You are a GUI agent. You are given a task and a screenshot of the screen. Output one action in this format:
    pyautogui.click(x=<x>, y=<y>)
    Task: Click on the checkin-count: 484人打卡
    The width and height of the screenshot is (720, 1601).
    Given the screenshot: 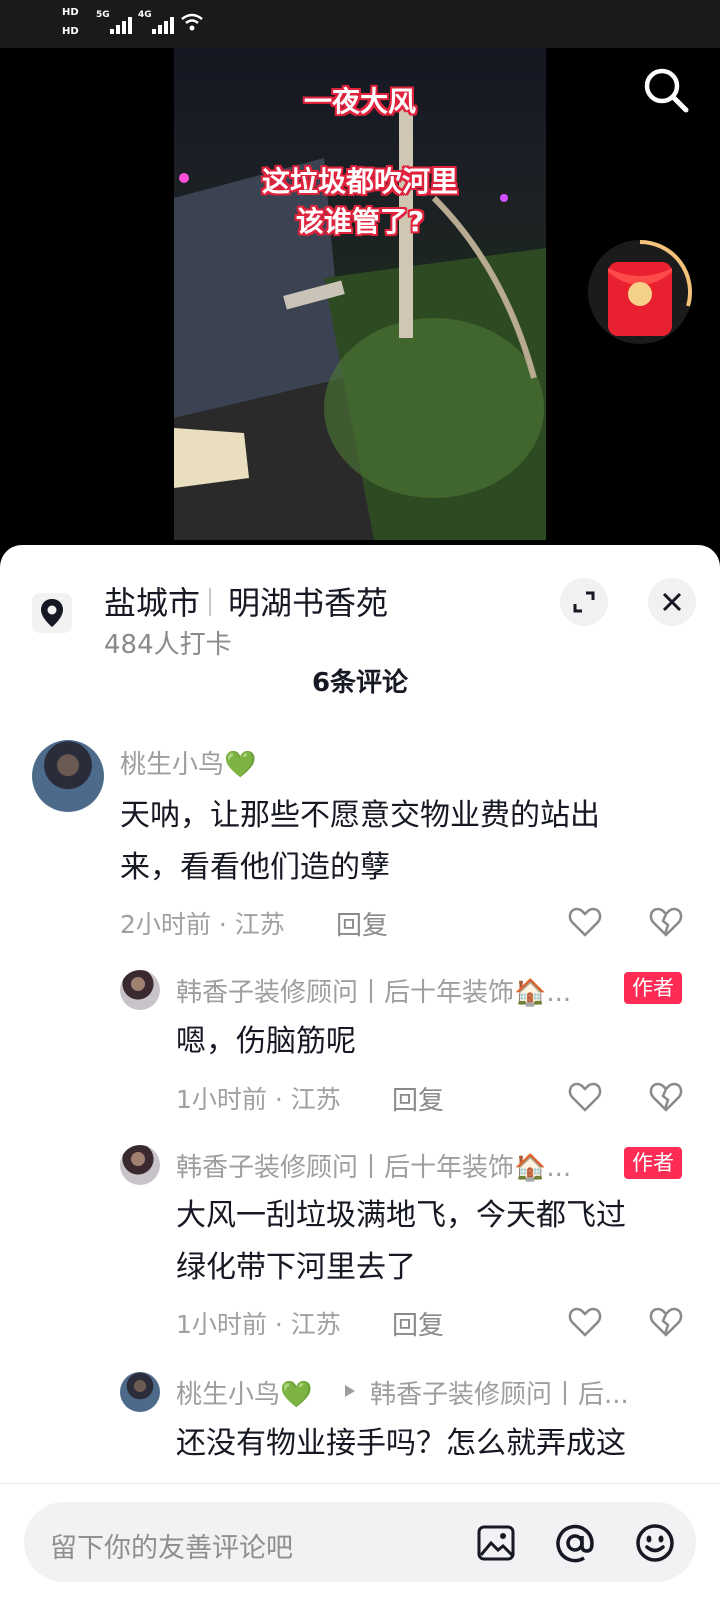 What is the action you would take?
    pyautogui.click(x=168, y=645)
    